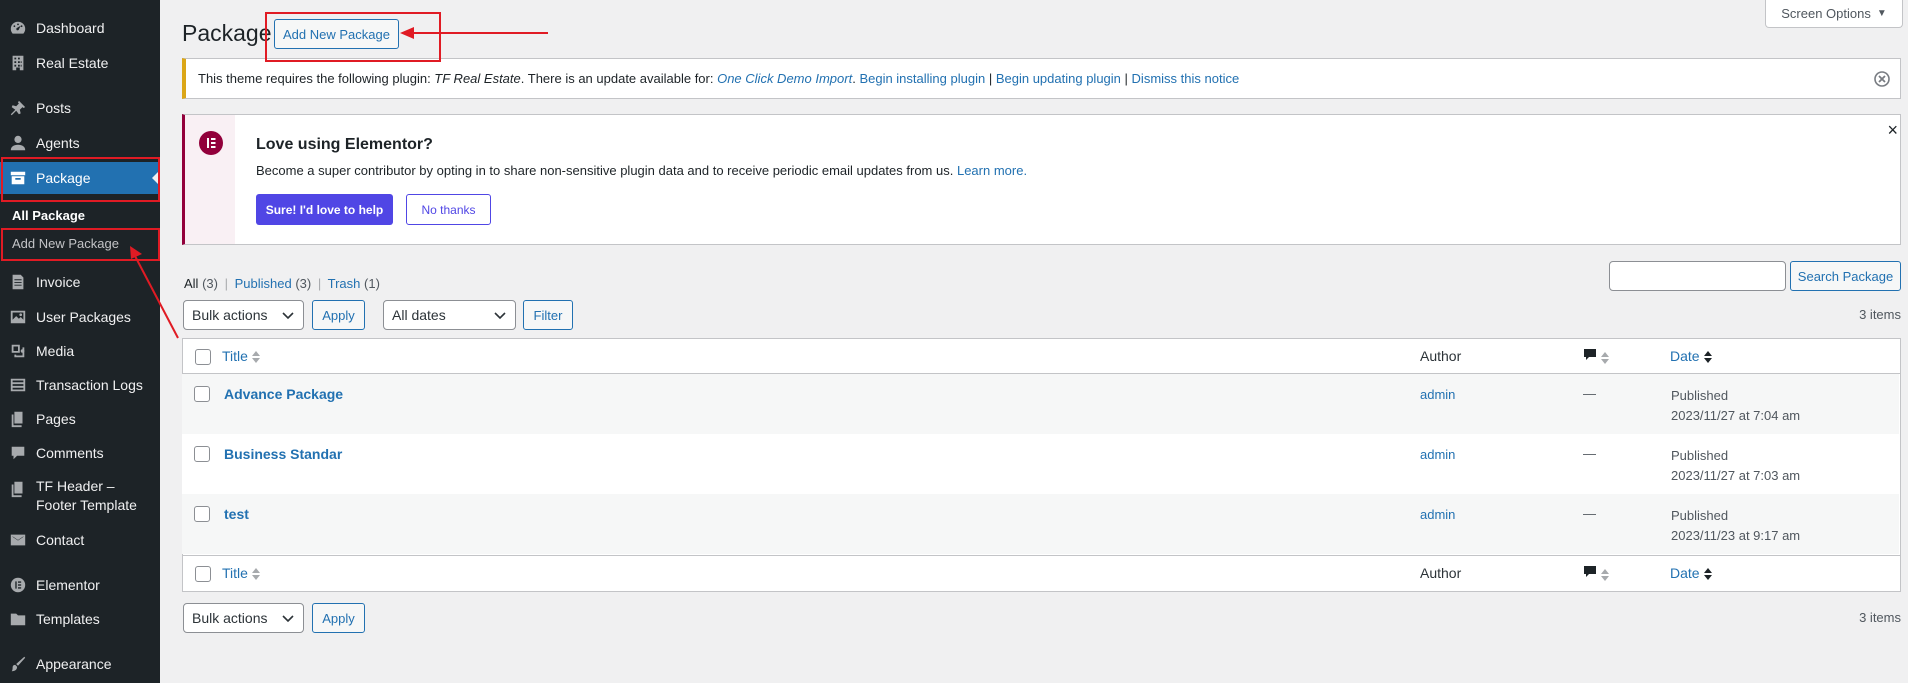 This screenshot has height=683, width=1908. I want to click on row-title-link: Business Standar, so click(283, 454).